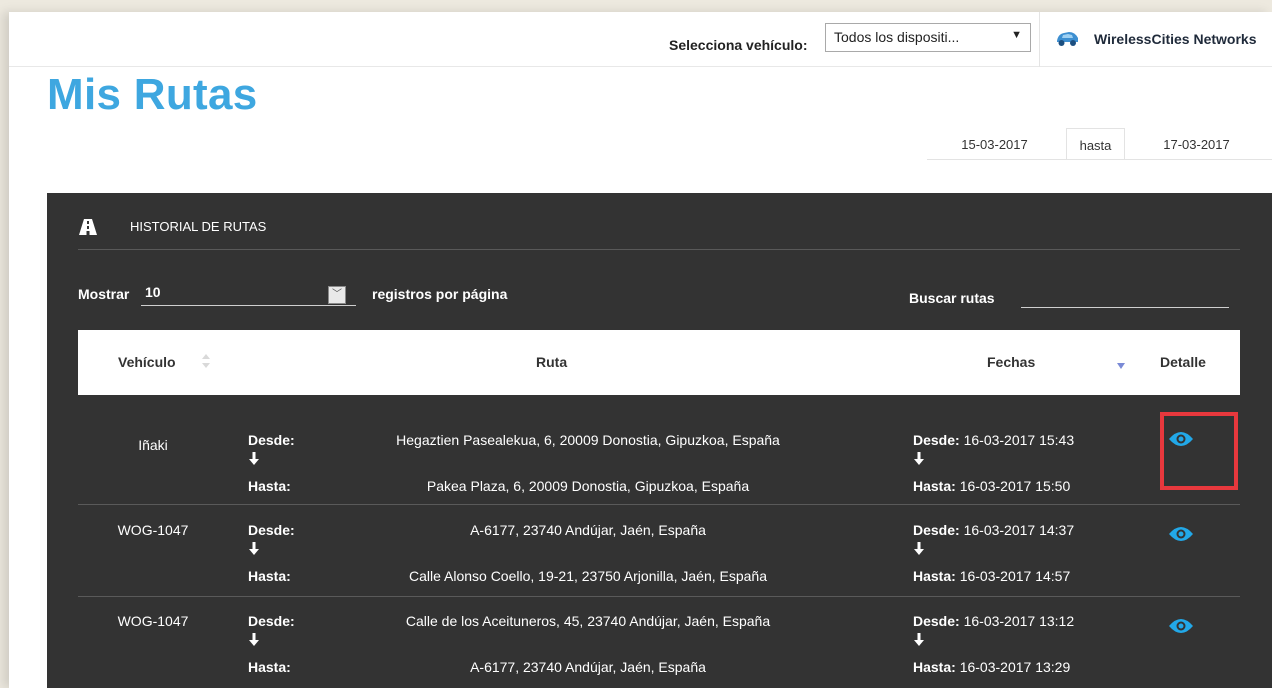  What do you see at coordinates (153, 445) in the screenshot?
I see `row-vehicle: Iñaki` at bounding box center [153, 445].